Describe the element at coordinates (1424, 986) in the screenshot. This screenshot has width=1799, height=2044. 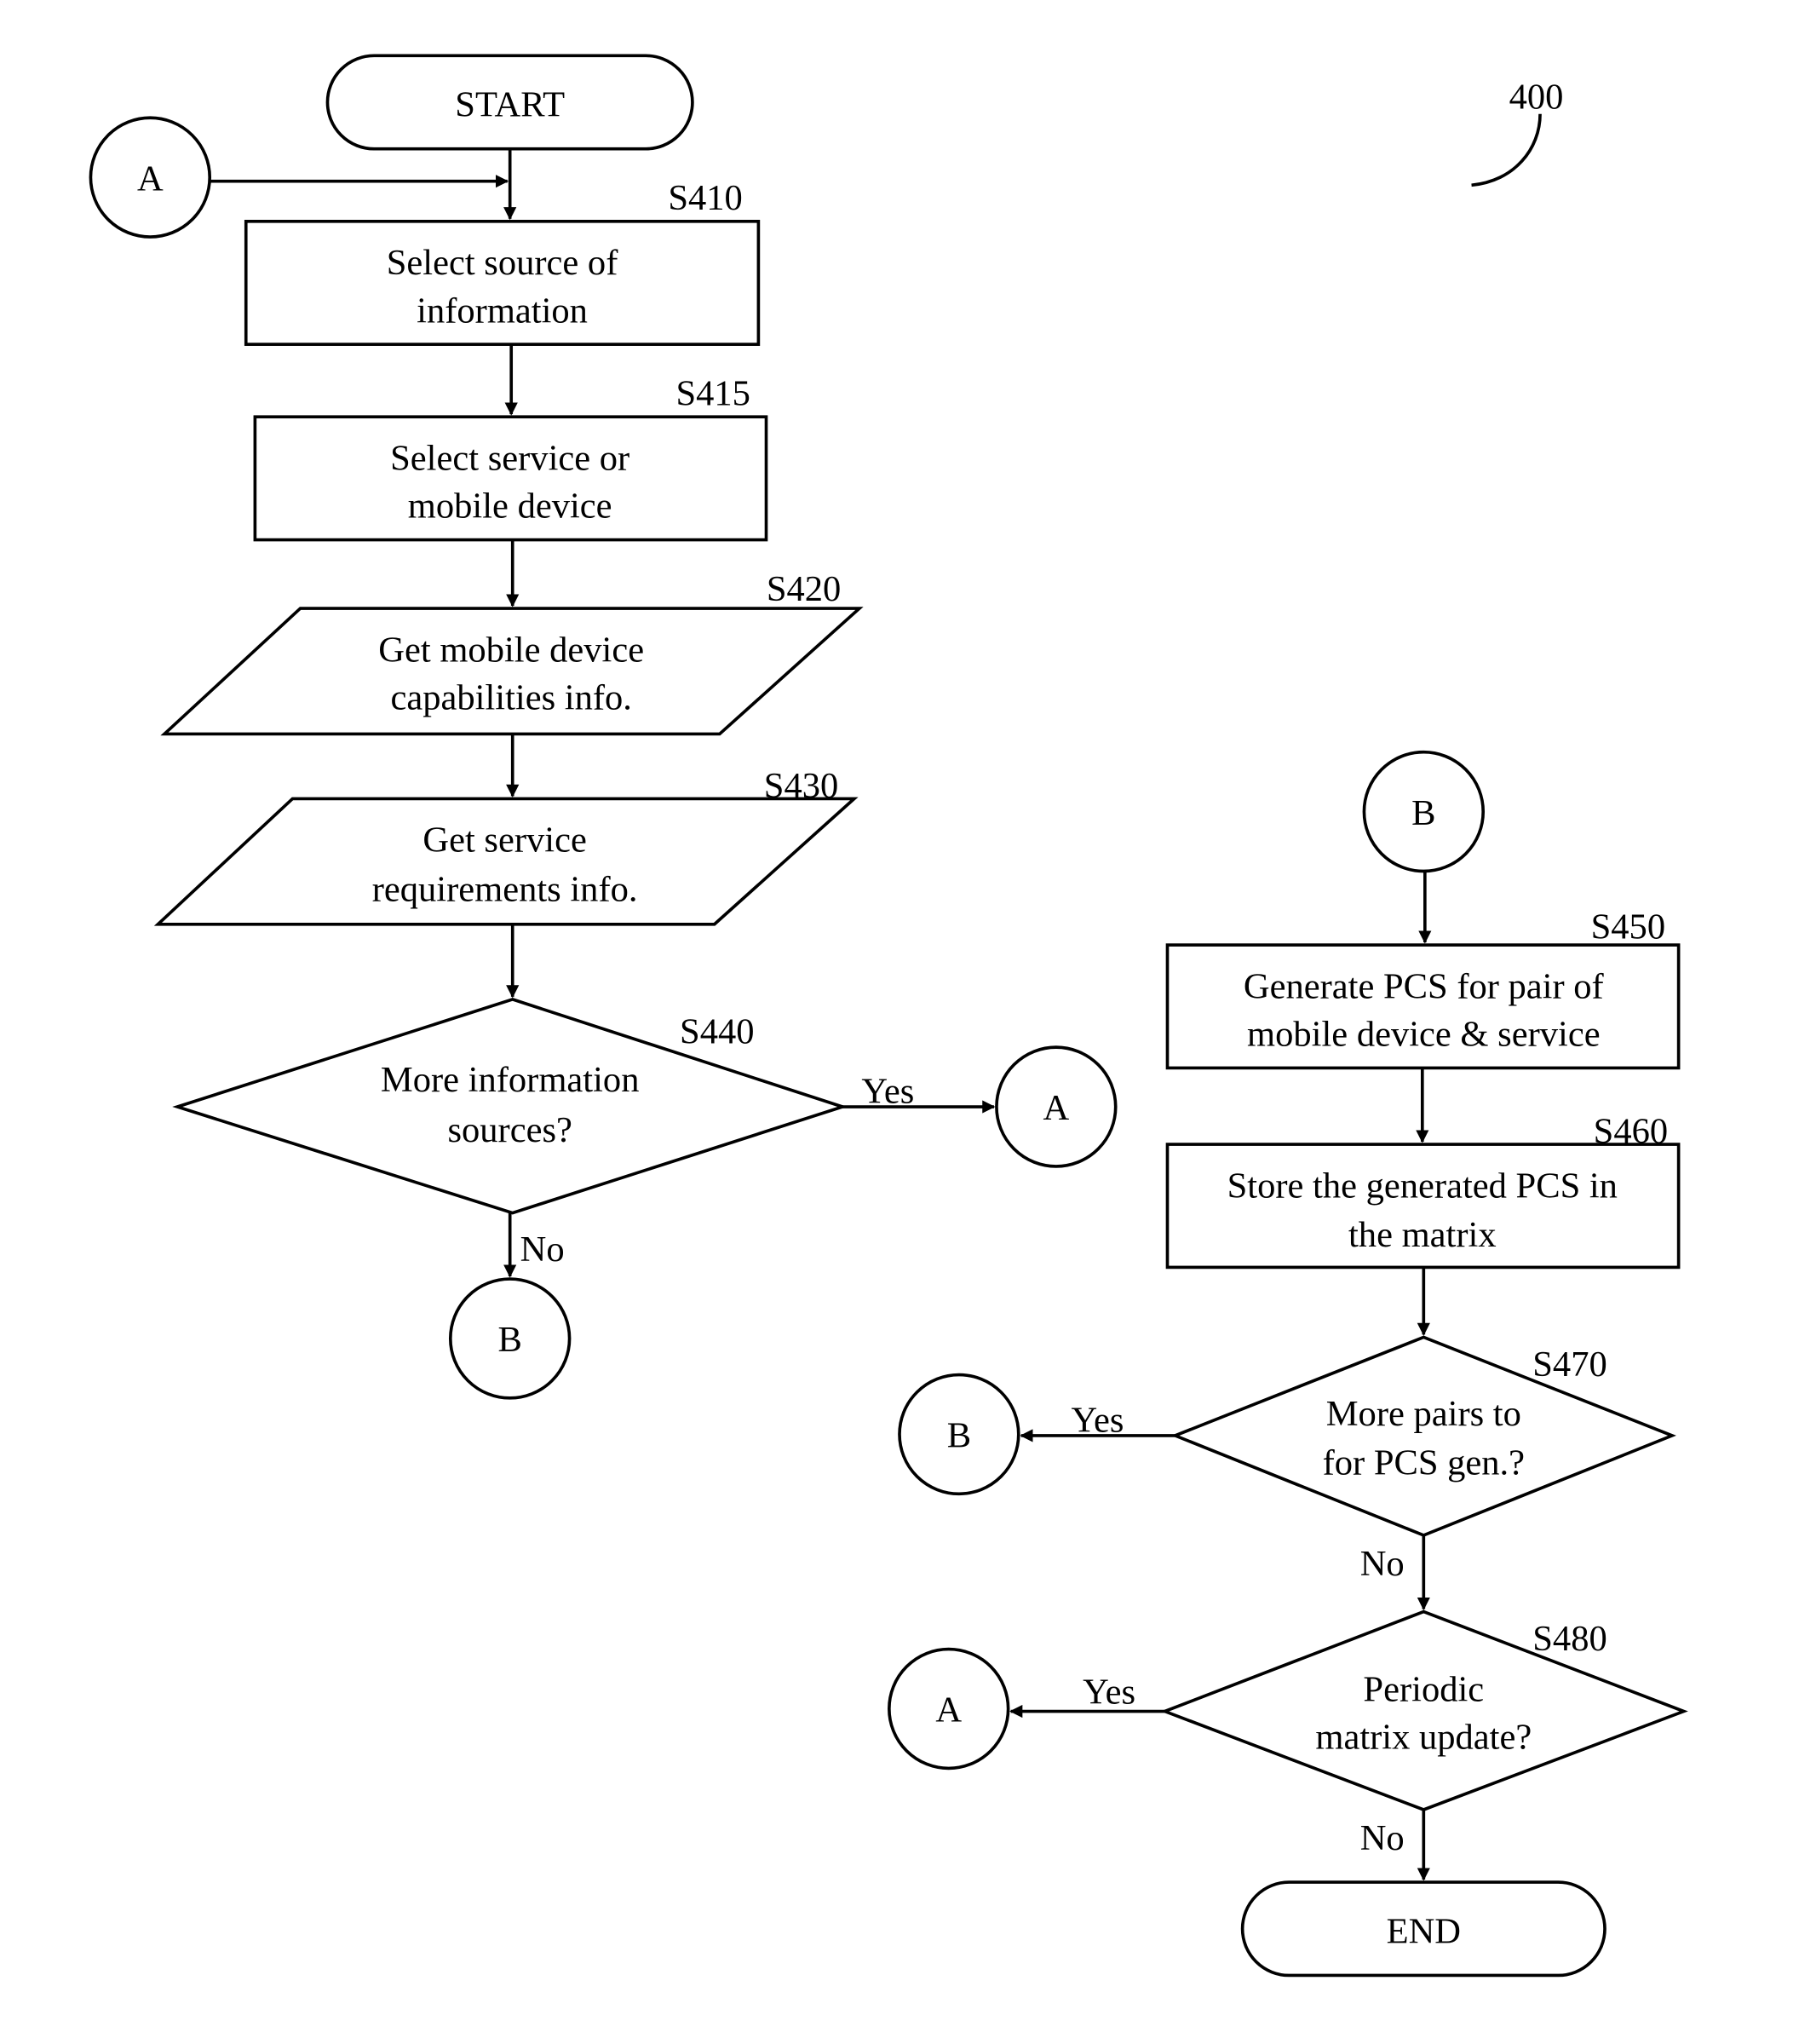
I see `s450-line-1: Generate PCS for pair of` at that location.